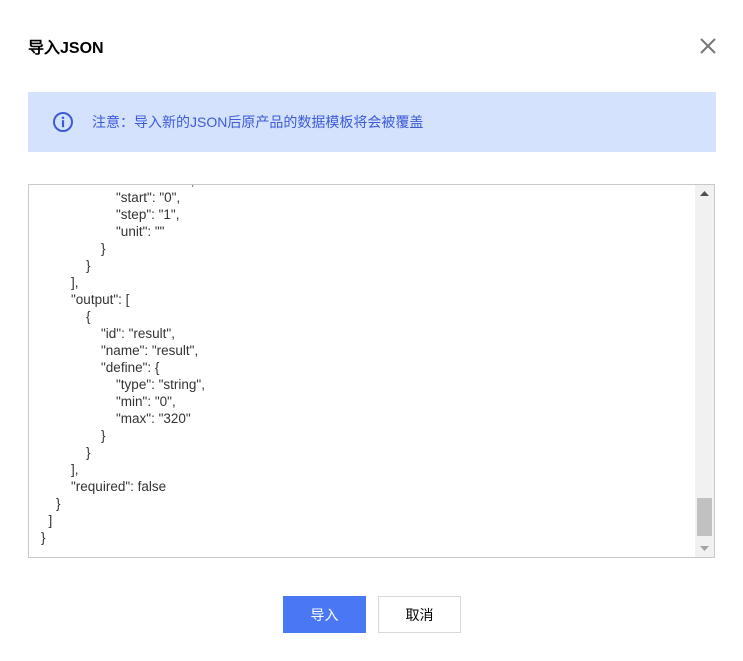 This screenshot has width=743, height=661. I want to click on import-button: 导入, so click(324, 614).